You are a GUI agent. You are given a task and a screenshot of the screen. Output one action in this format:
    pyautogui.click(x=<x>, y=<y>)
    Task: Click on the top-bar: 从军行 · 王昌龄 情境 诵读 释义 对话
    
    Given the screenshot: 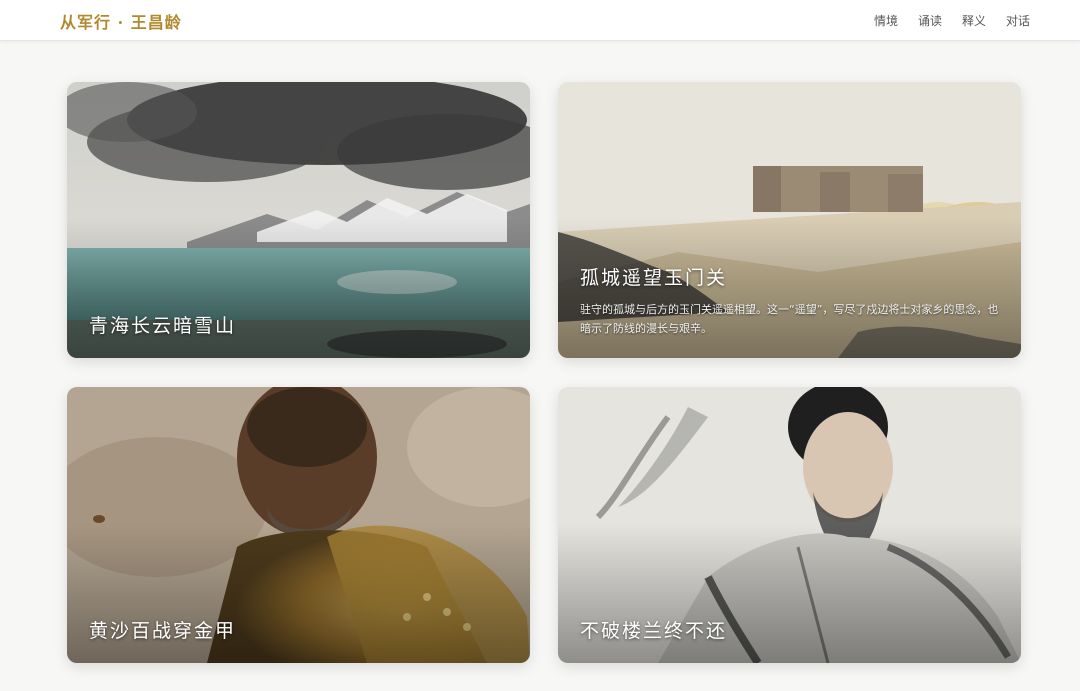 What is the action you would take?
    pyautogui.click(x=540, y=20)
    